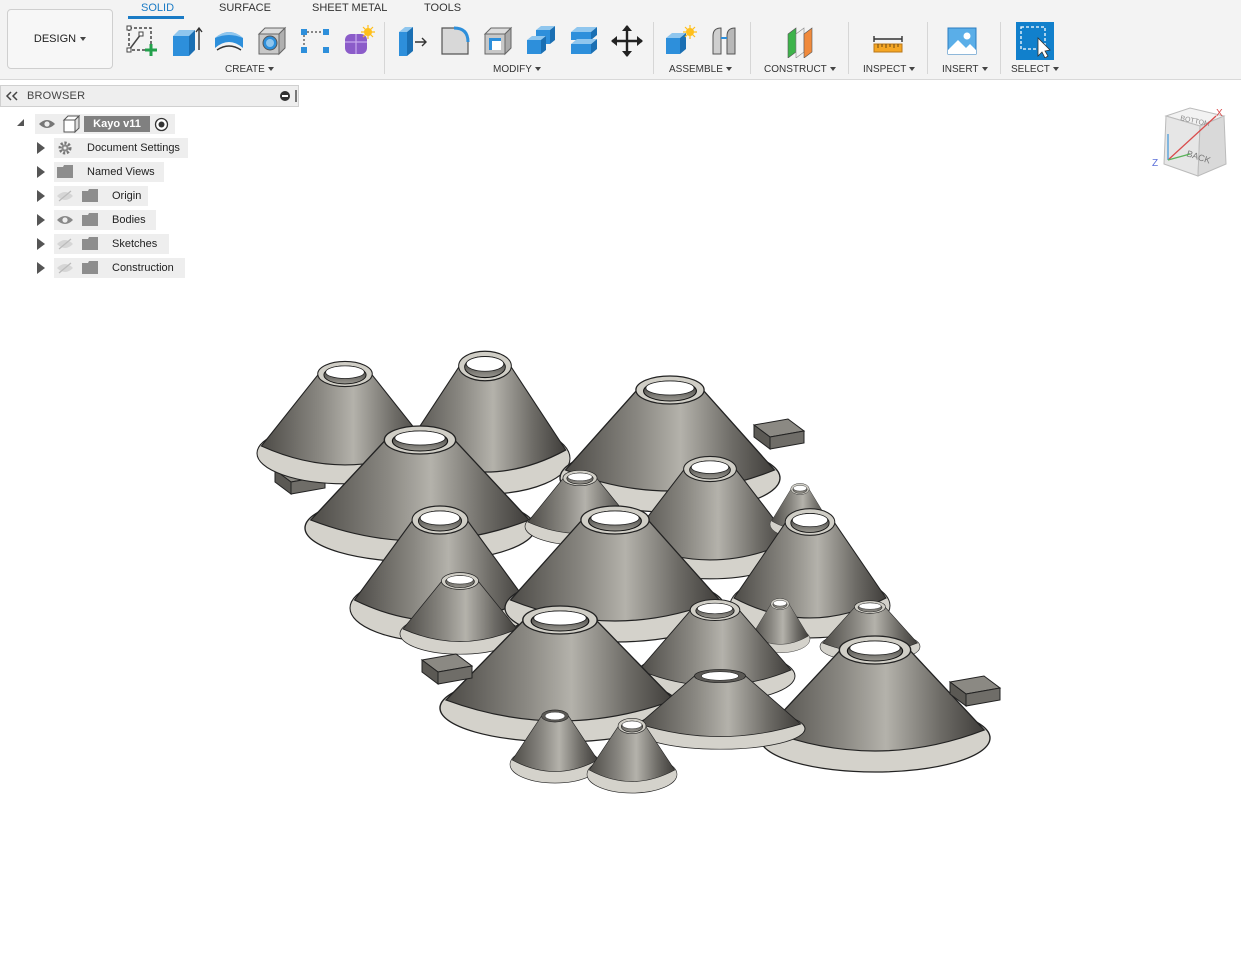  Describe the element at coordinates (584, 41) in the screenshot. I see `offset-face-icon` at that location.